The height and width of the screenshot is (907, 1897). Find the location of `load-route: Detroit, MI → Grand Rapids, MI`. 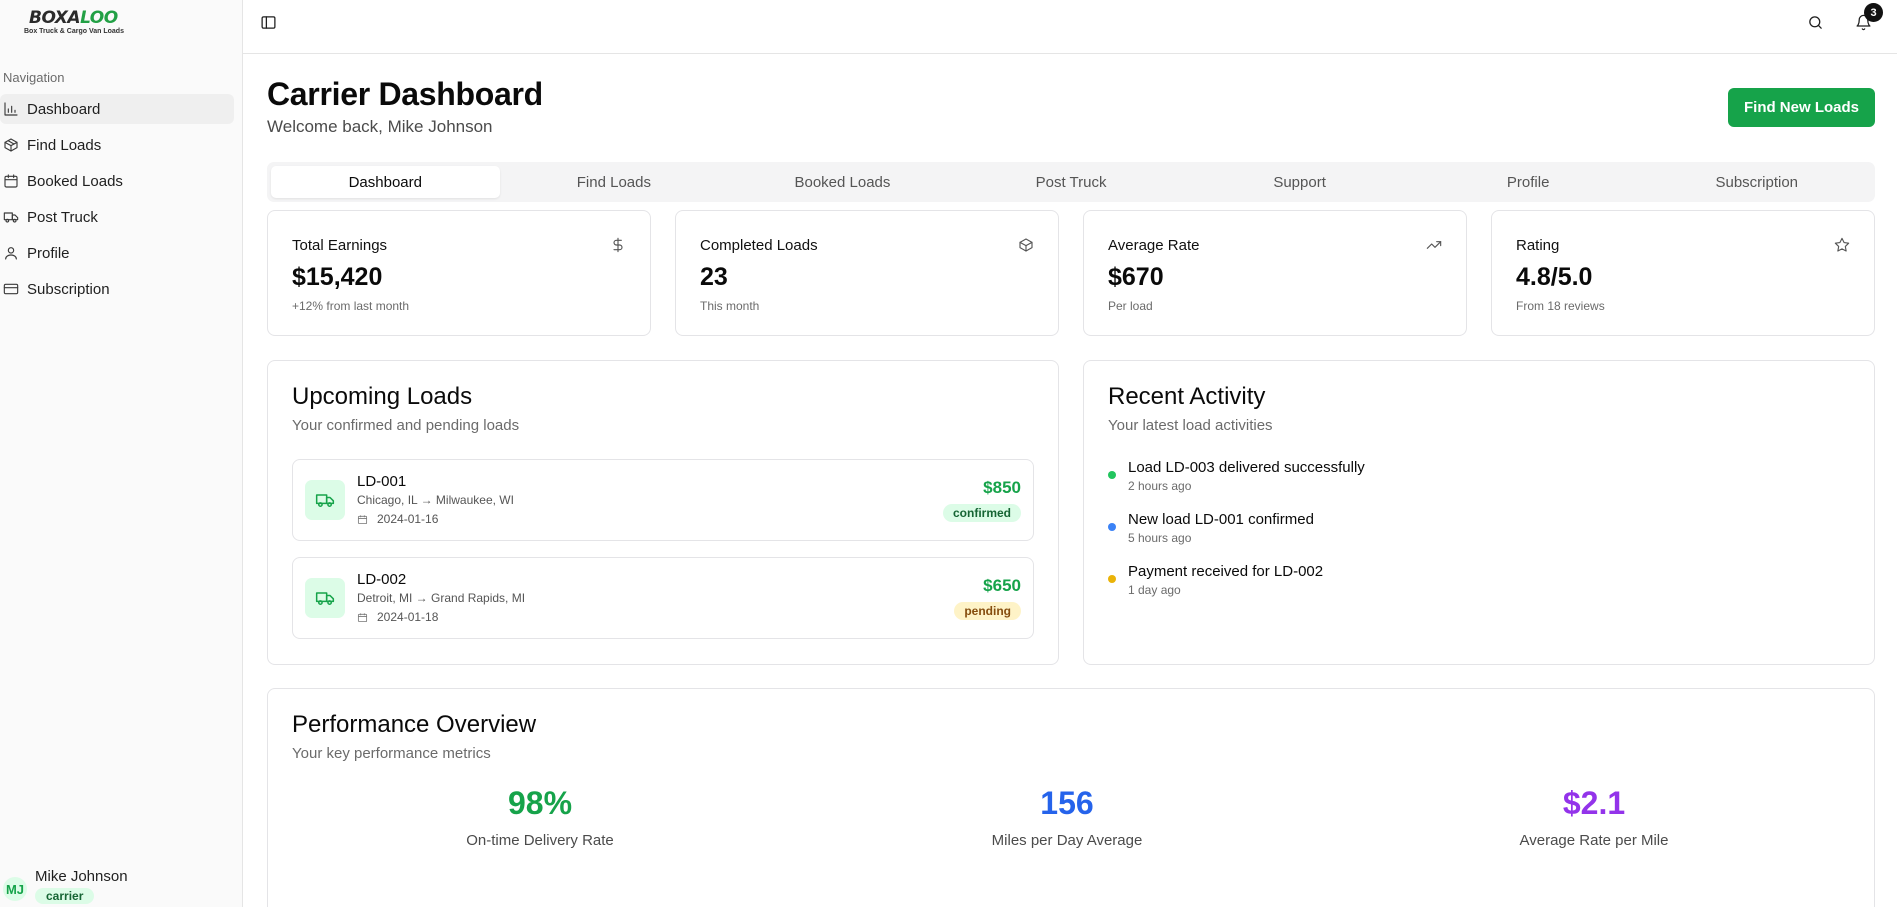

load-route: Detroit, MI → Grand Rapids, MI is located at coordinates (441, 598).